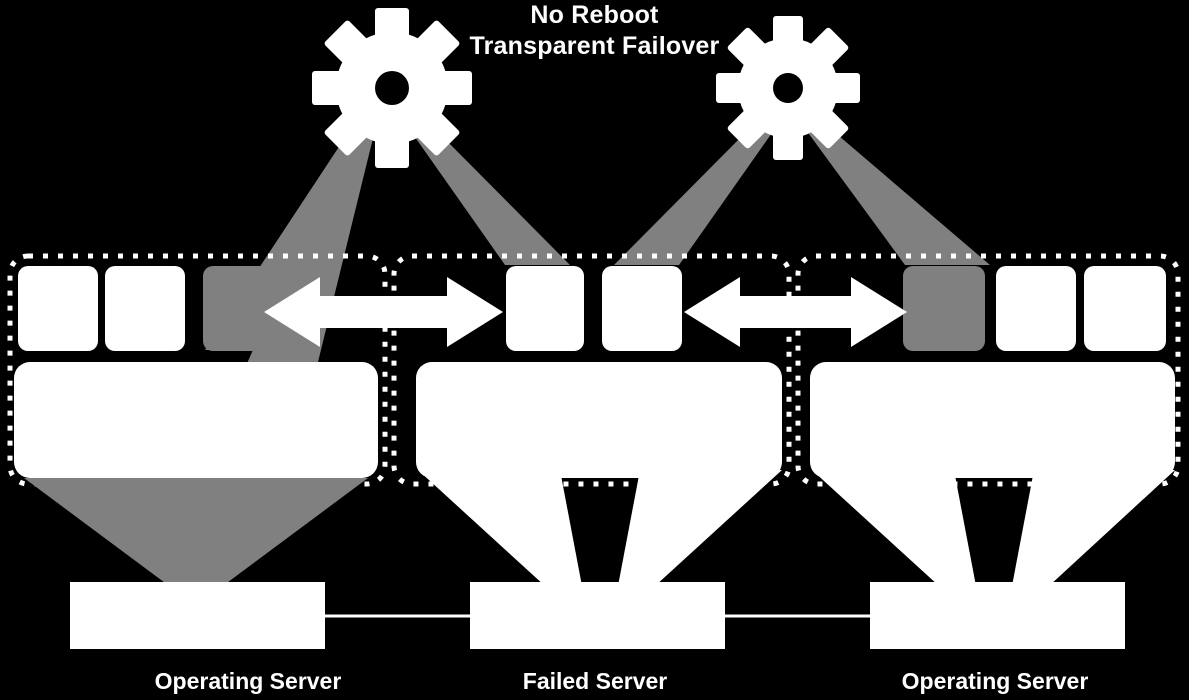 The height and width of the screenshot is (700, 1189). Describe the element at coordinates (586, 88) in the screenshot. I see `gear-layer` at that location.